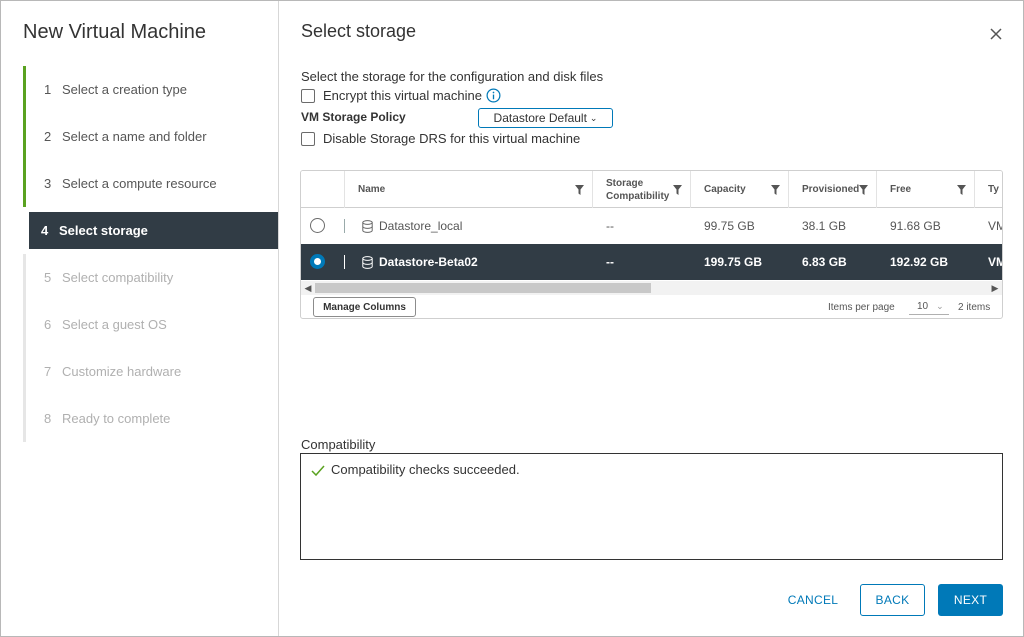 Image resolution: width=1024 pixels, height=637 pixels. I want to click on compatibility-box: Compatibility checks succeeded., so click(651, 506).